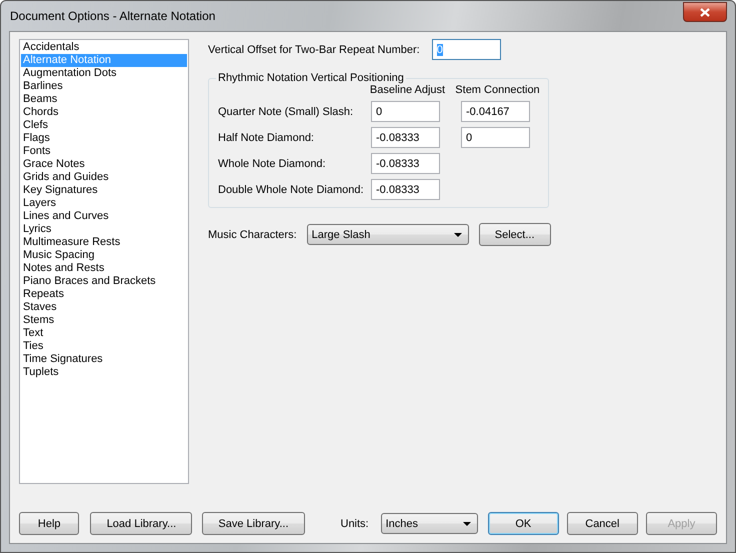  What do you see at coordinates (104, 359) in the screenshot?
I see `category-item: Time Signatures` at bounding box center [104, 359].